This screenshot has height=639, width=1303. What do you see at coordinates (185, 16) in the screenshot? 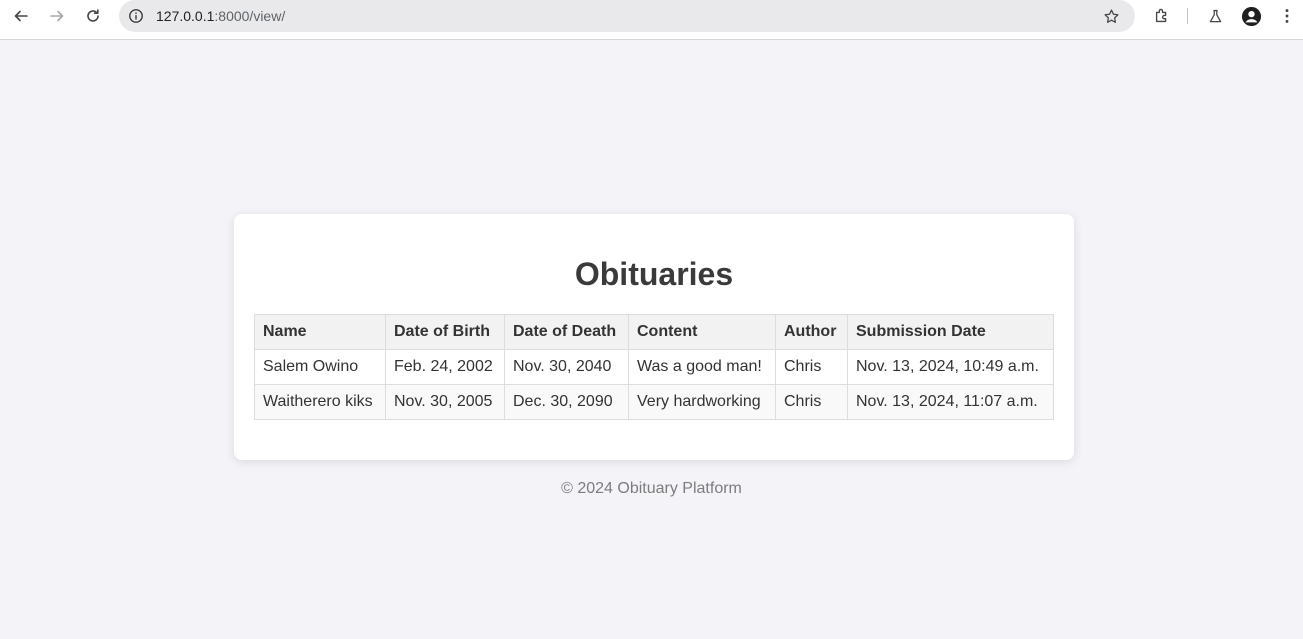
I see `url-host: 127.0.0.1` at bounding box center [185, 16].